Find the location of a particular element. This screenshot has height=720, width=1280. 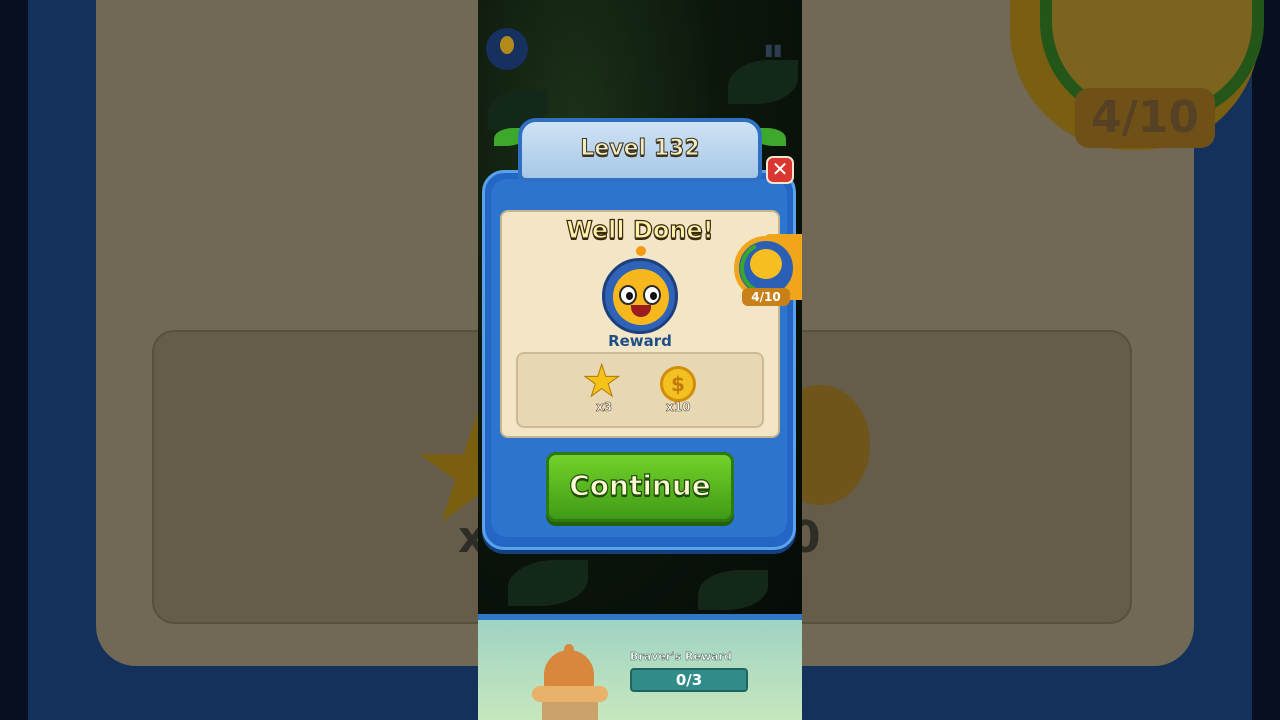

bottom-panel: Braver's Reward 0/3 is located at coordinates (640, 667).